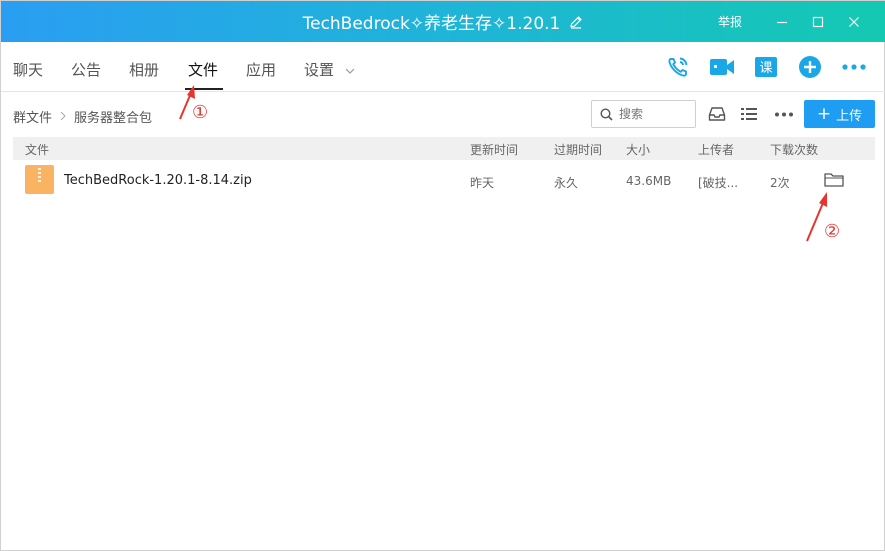  I want to click on column-header-downloads: 下载次数, so click(794, 149).